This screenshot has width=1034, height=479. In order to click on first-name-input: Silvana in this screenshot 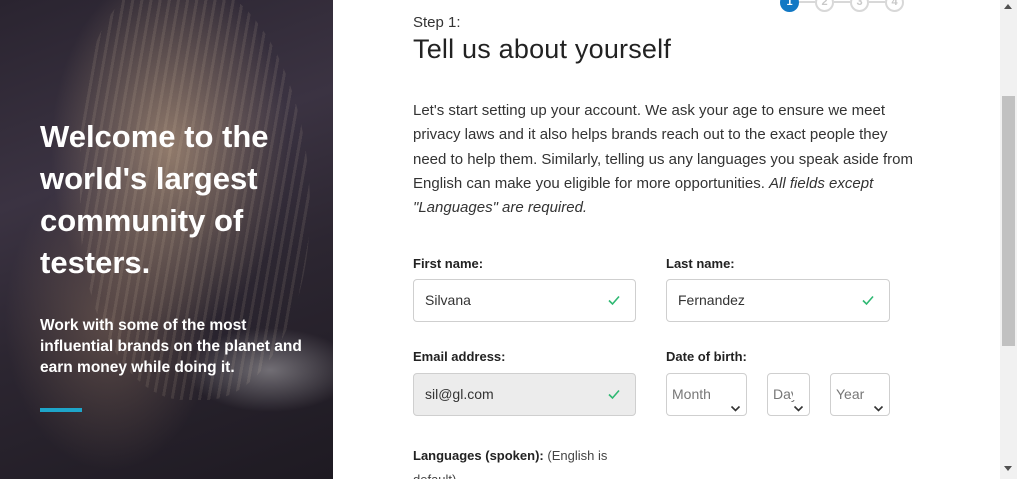, I will do `click(524, 300)`.